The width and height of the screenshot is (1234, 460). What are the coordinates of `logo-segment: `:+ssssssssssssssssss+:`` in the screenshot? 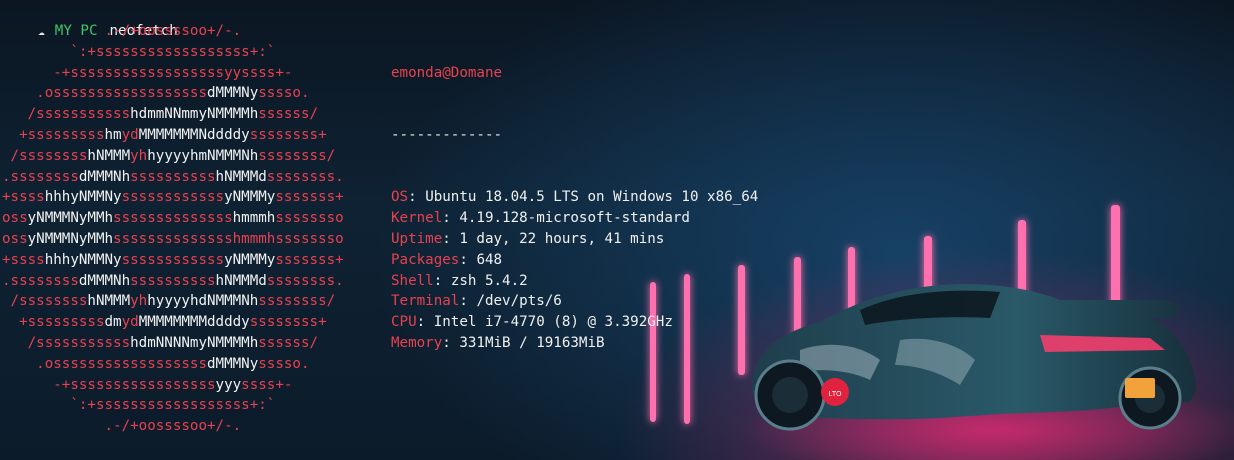 It's located at (139, 405).